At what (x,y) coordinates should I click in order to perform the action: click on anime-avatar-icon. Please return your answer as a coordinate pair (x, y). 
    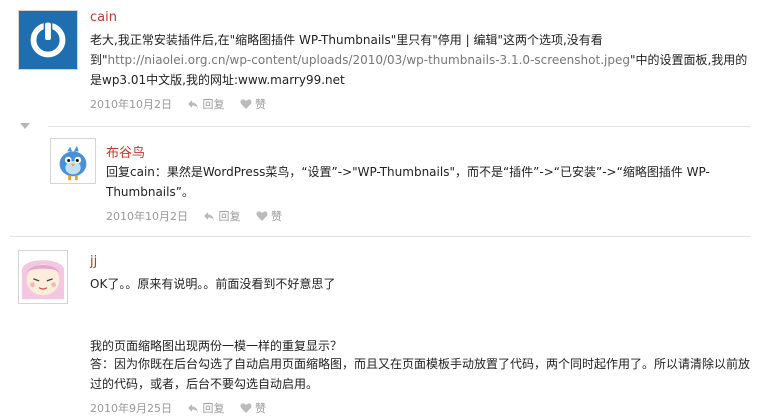
    Looking at the image, I should click on (43, 277).